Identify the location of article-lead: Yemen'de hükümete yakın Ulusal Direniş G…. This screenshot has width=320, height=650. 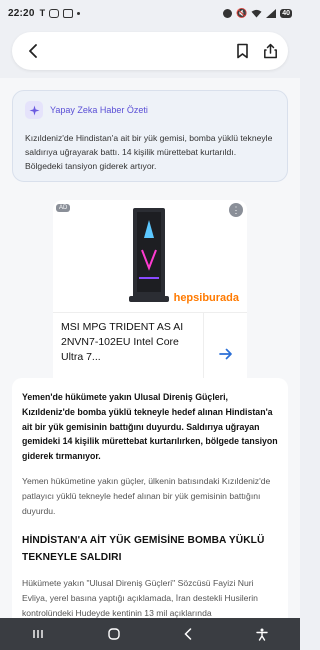
(150, 427).